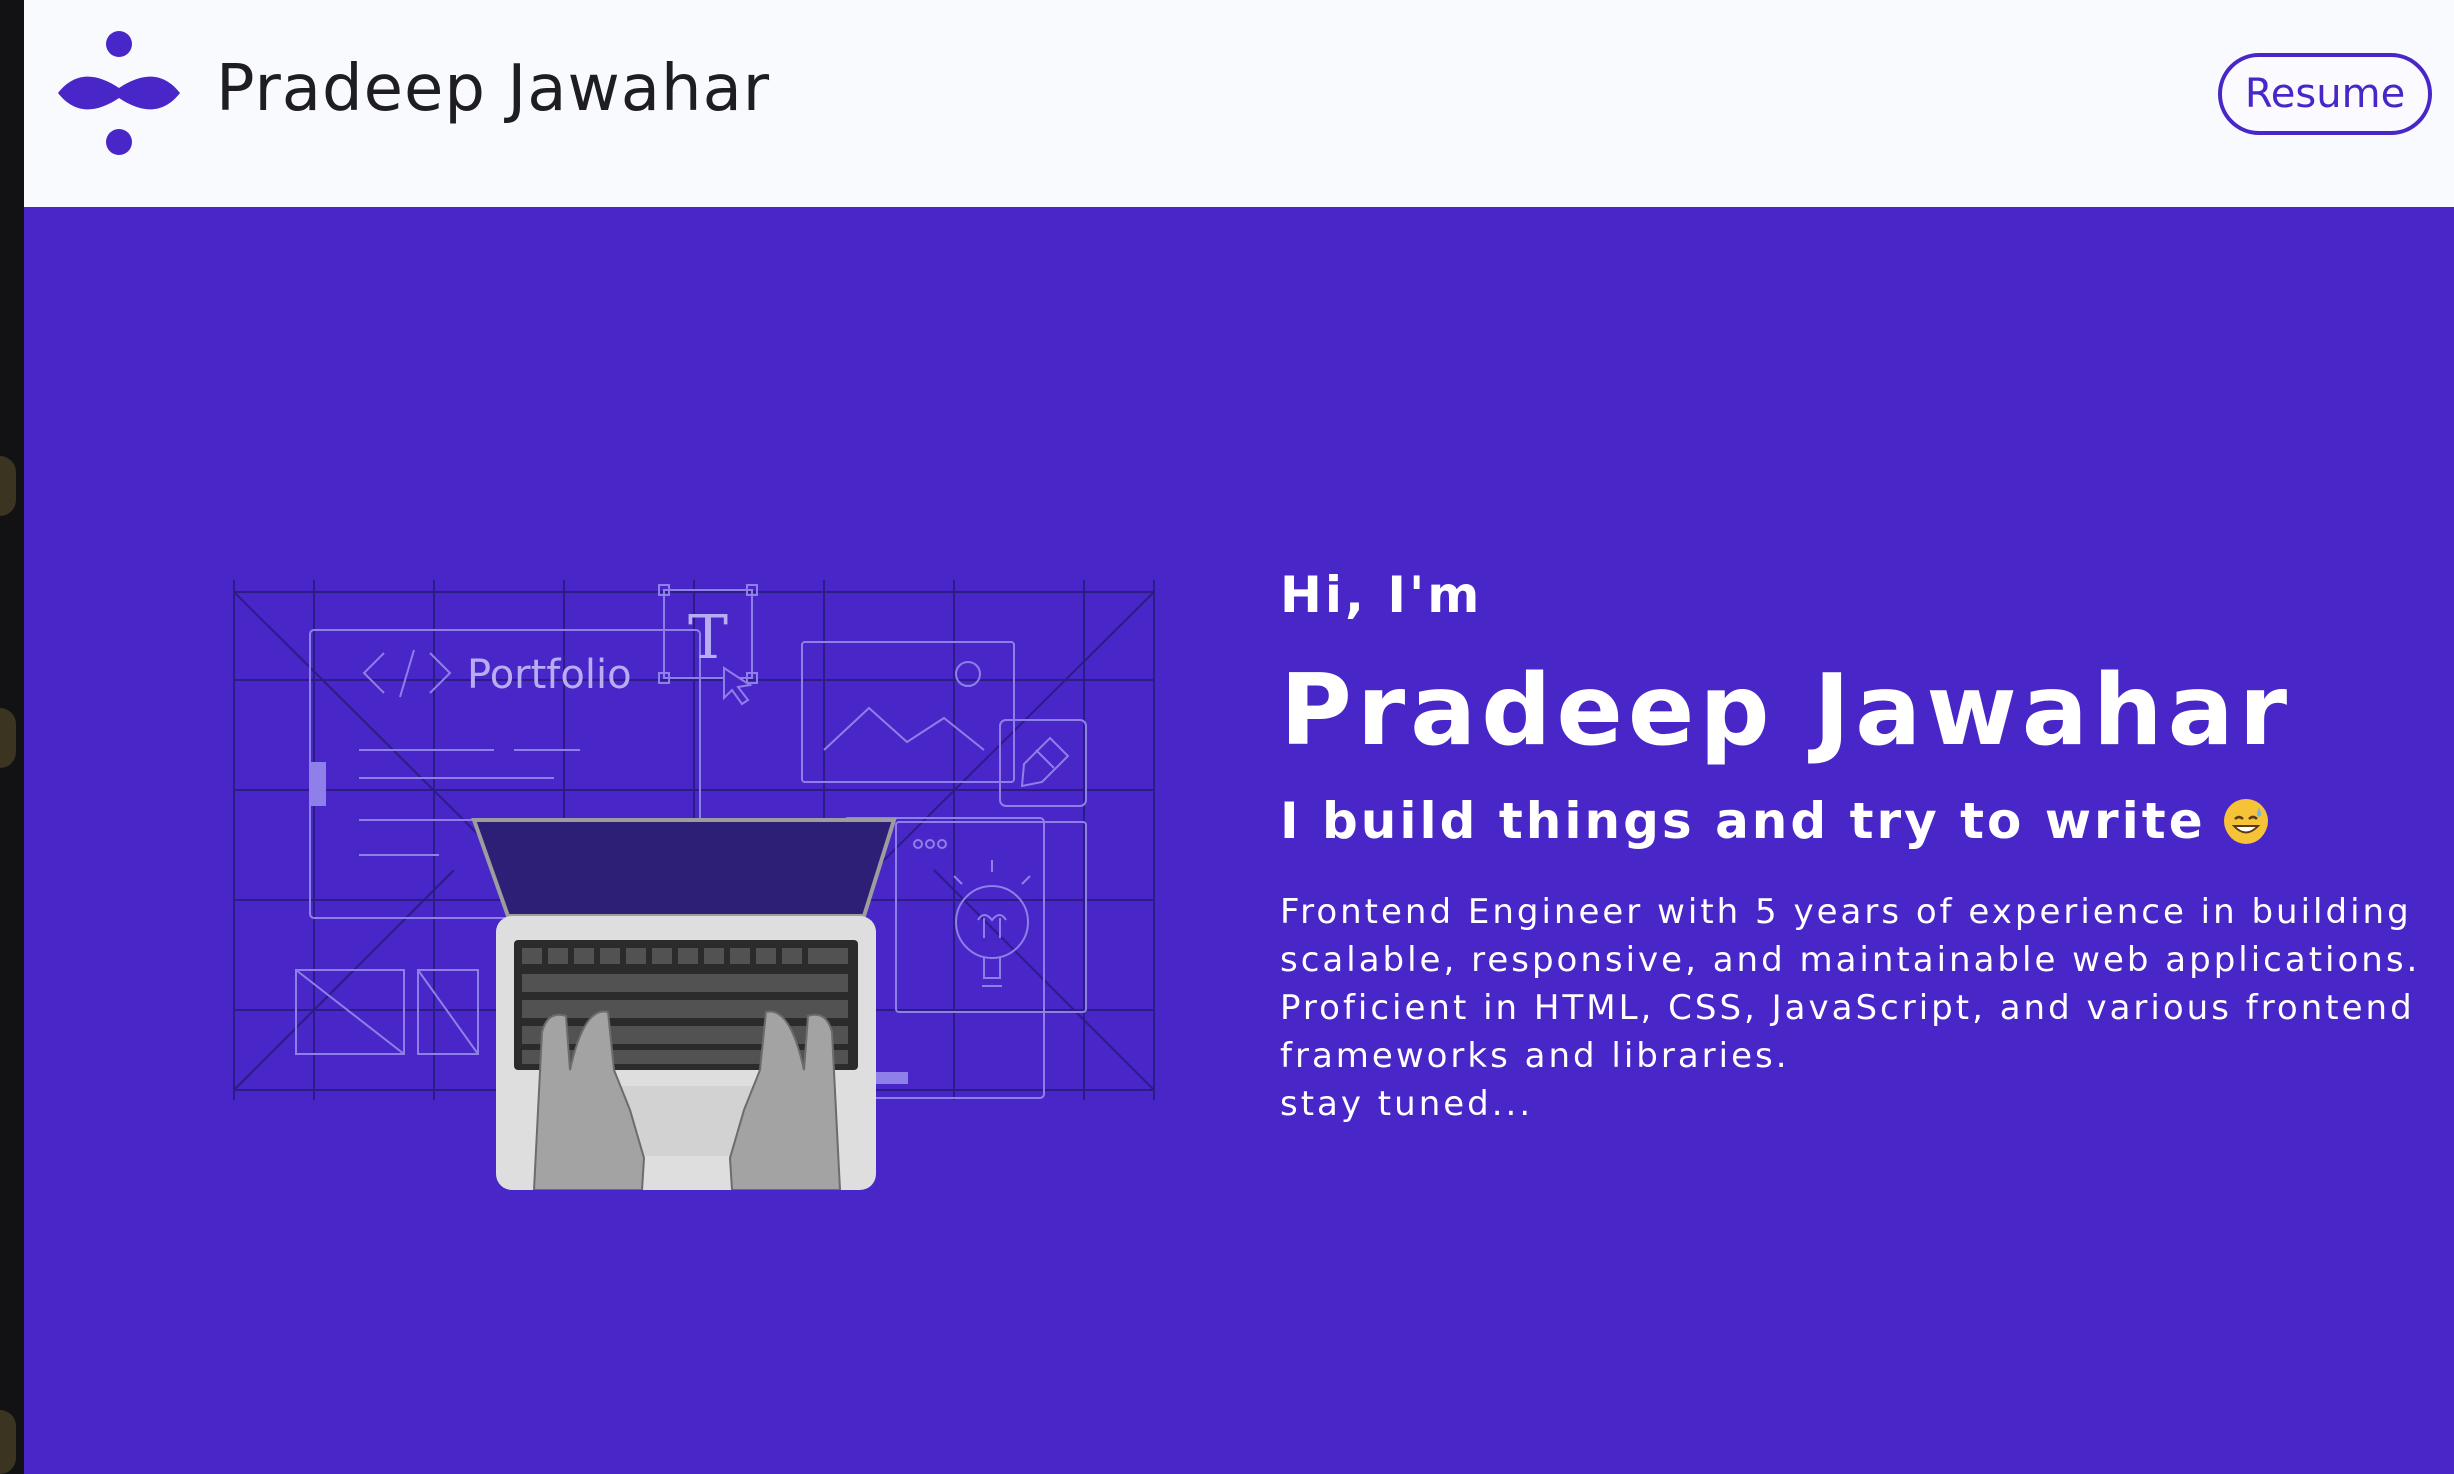 The image size is (2454, 1474). What do you see at coordinates (708, 638) in the screenshot?
I see `text-tool-glyph: T` at bounding box center [708, 638].